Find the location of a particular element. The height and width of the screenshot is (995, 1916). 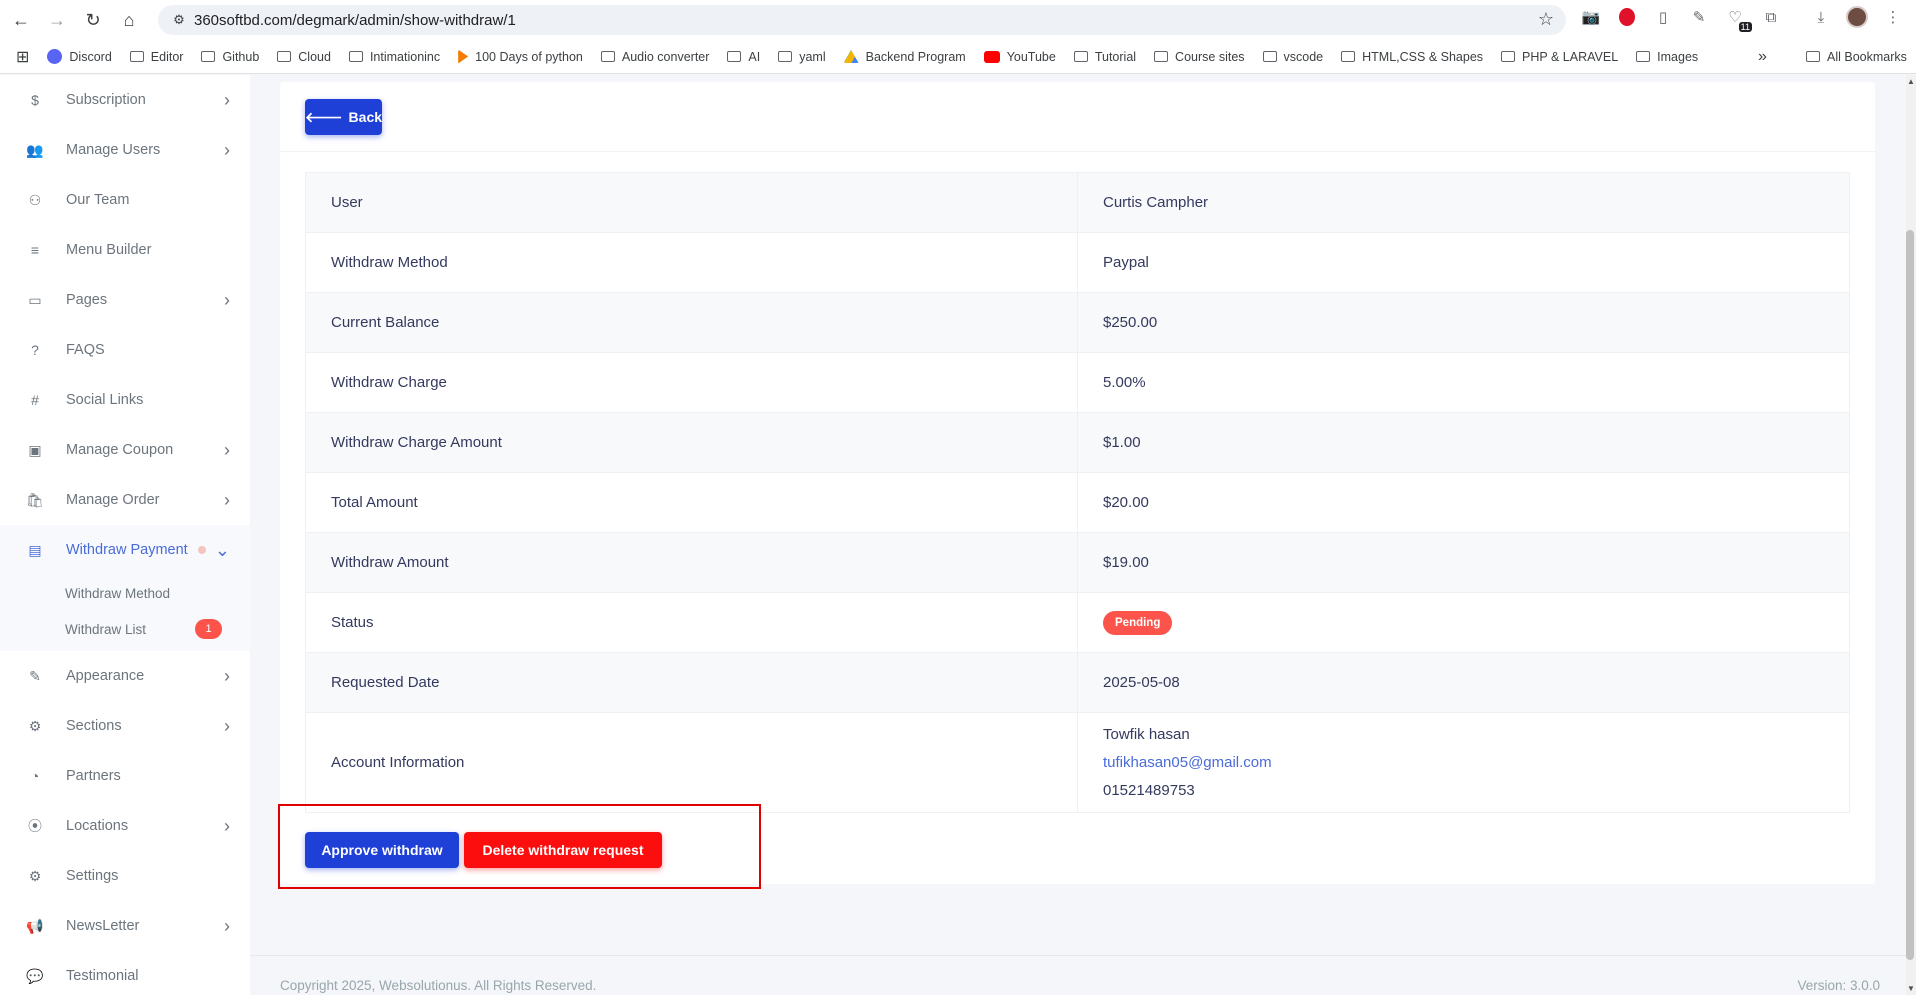

bookmark-images: Images is located at coordinates (1667, 57).